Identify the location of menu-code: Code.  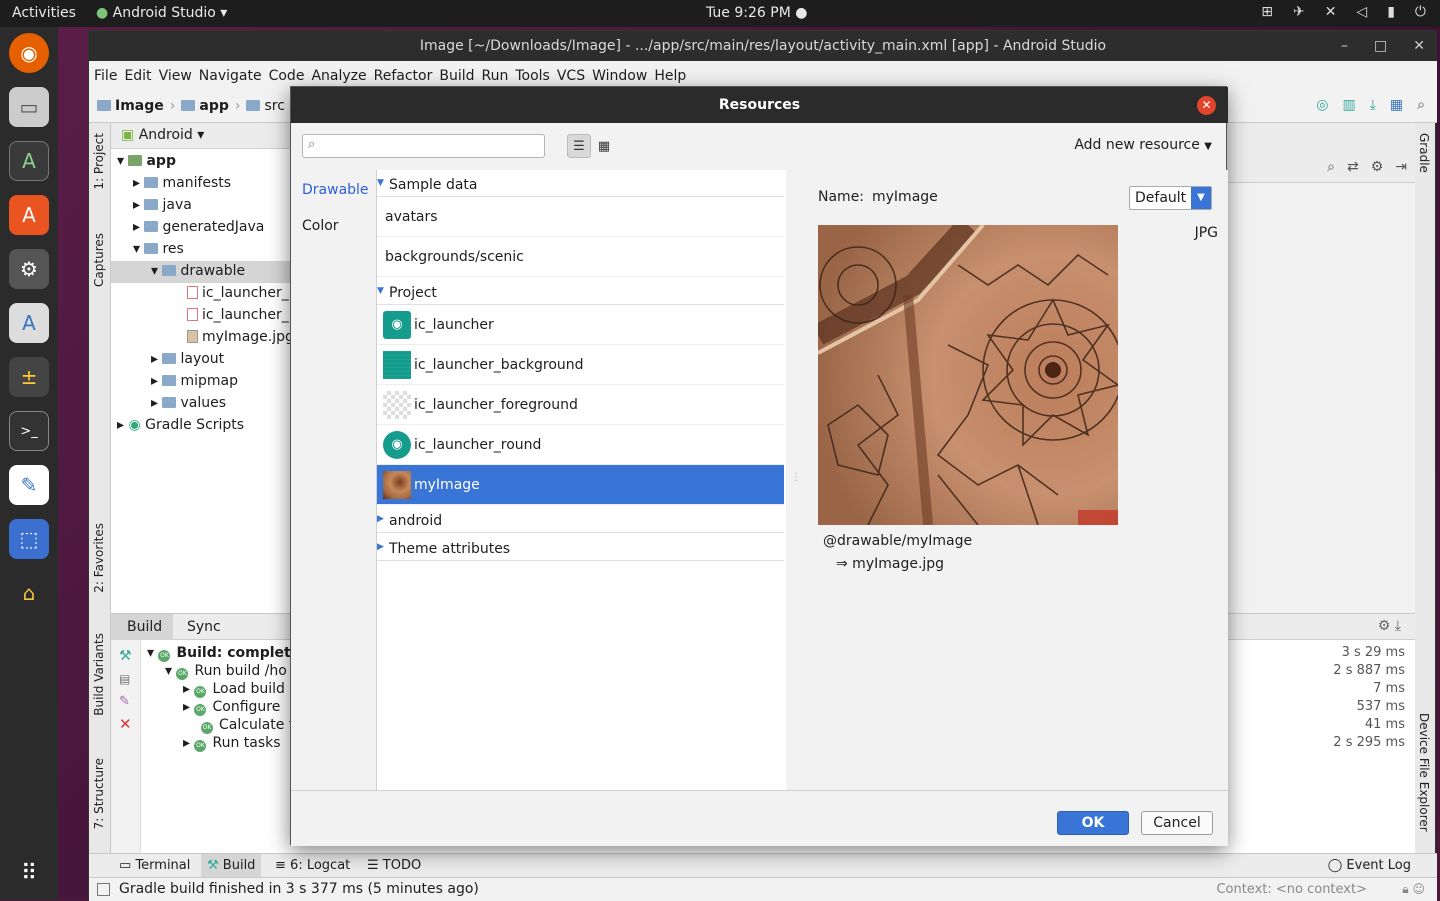
(289, 75).